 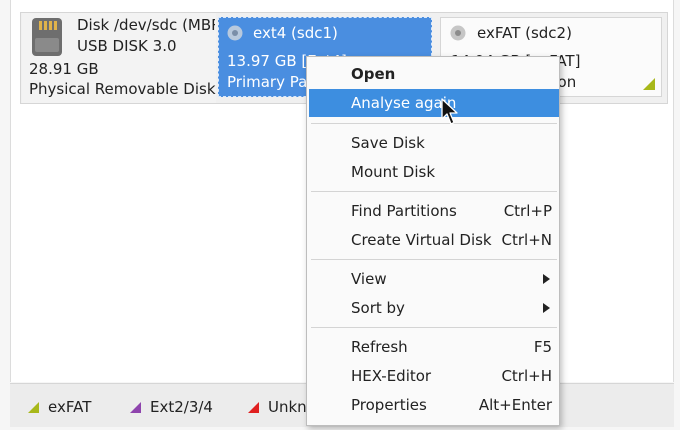 What do you see at coordinates (122, 89) in the screenshot?
I see `disk-type: Physical Removable Disk` at bounding box center [122, 89].